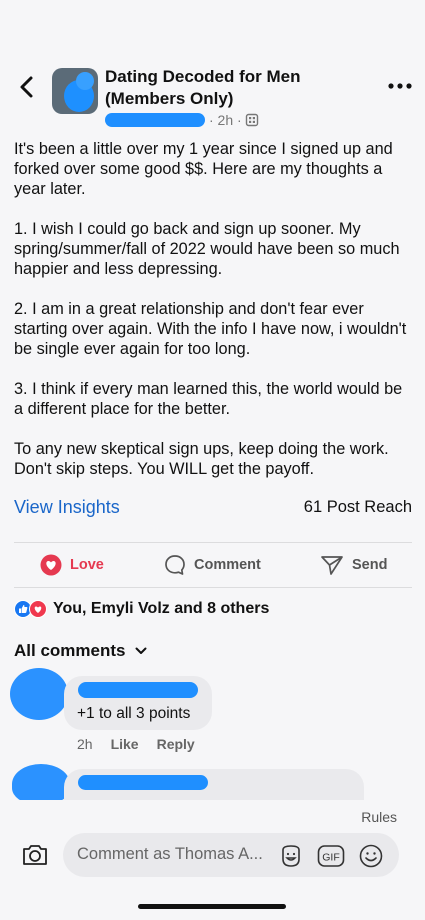 This screenshot has height=920, width=425. What do you see at coordinates (212, 906) in the screenshot?
I see `home-indicator` at bounding box center [212, 906].